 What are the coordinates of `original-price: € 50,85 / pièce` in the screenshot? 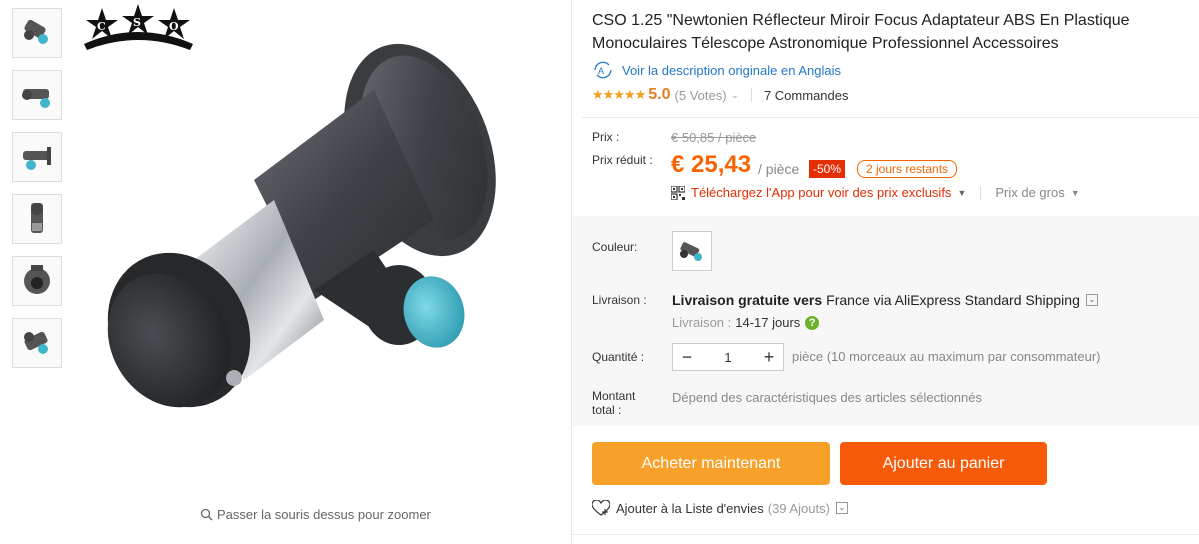 It's located at (714, 137).